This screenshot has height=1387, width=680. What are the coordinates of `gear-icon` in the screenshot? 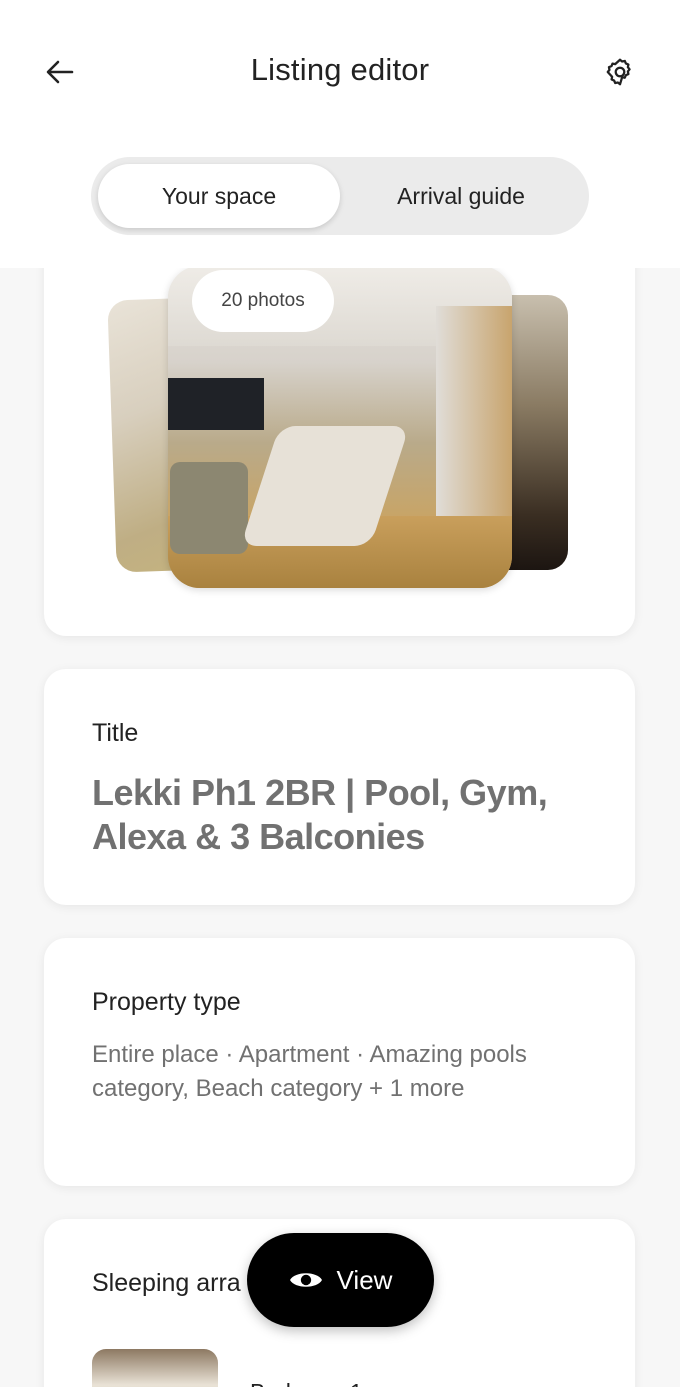 It's located at (618, 72).